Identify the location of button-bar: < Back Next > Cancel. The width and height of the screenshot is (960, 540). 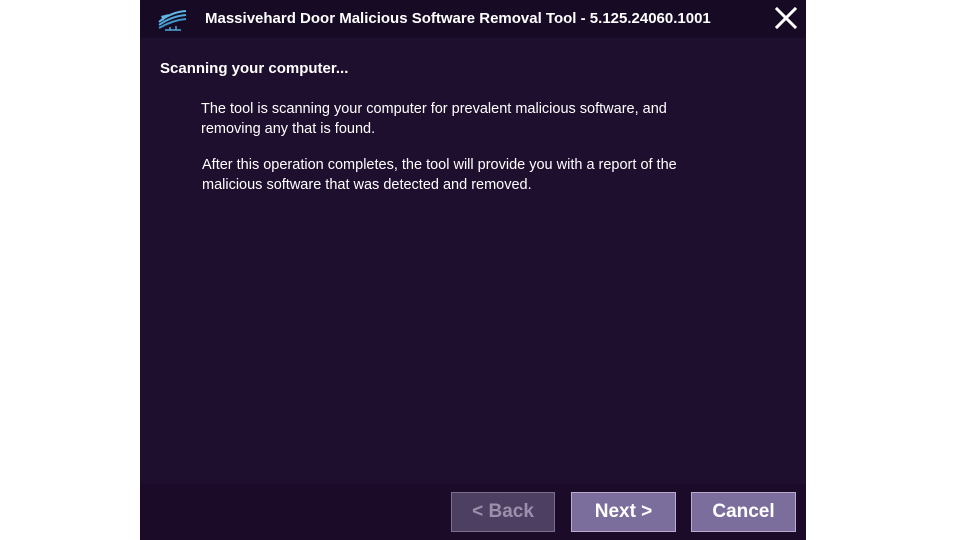
(473, 512).